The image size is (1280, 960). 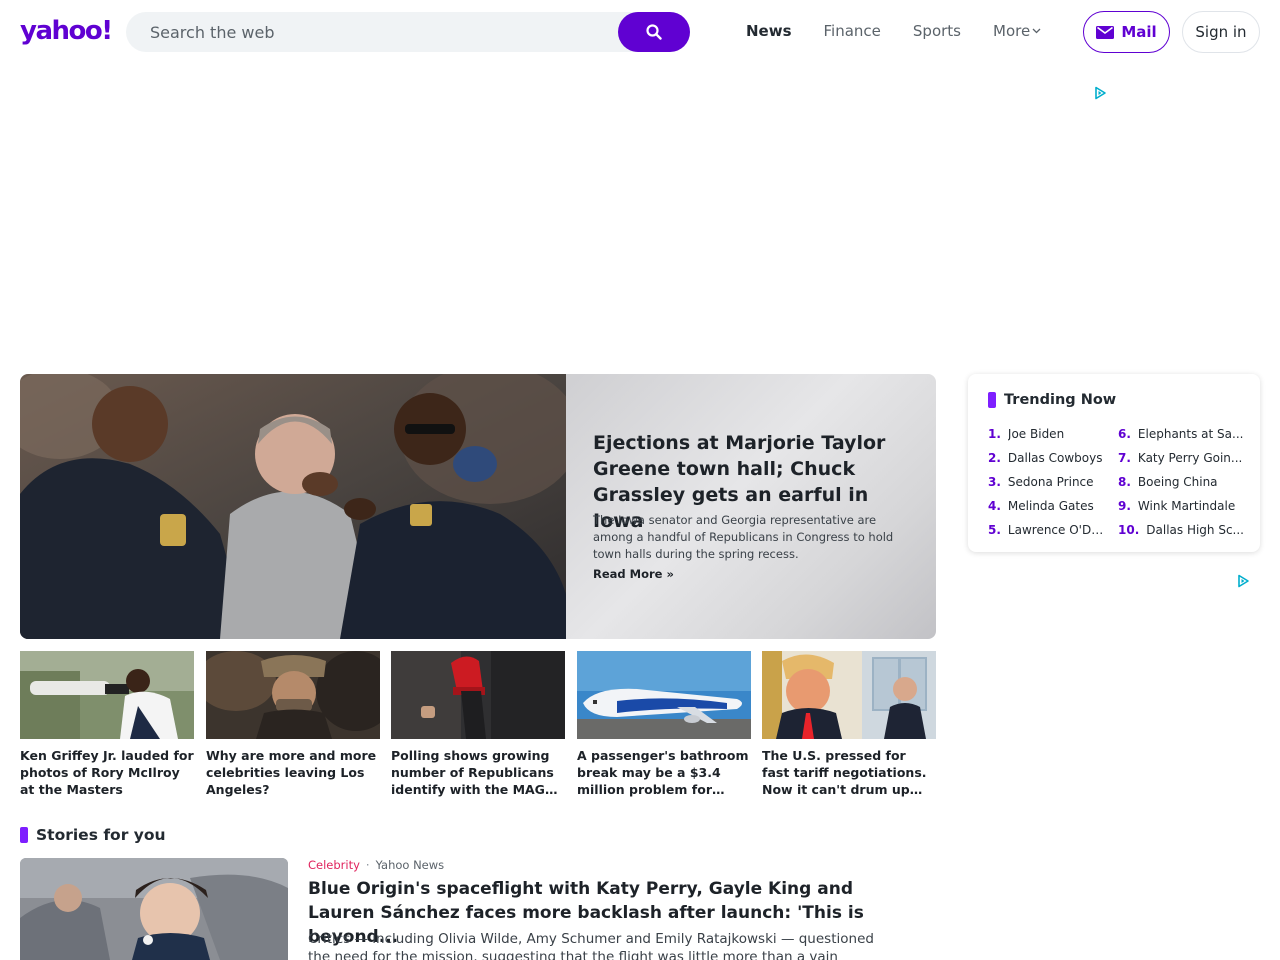 I want to click on trending-rank: 2., so click(x=994, y=458).